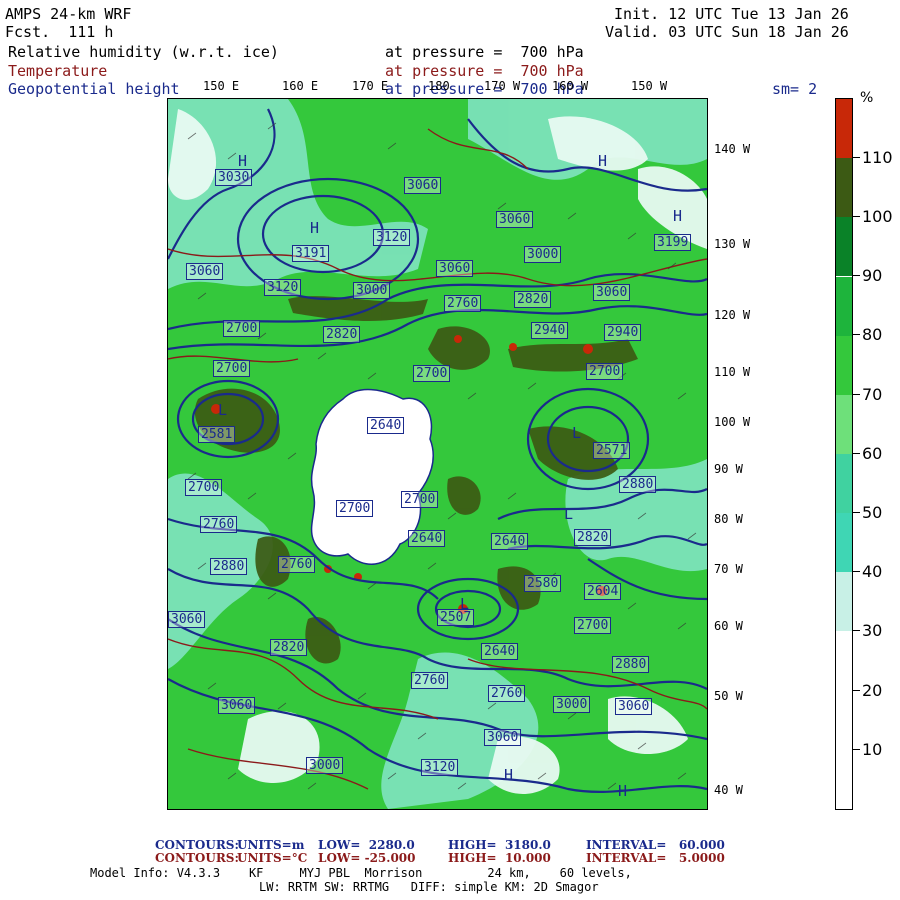 The image size is (900, 900). What do you see at coordinates (311, 253) in the screenshot?
I see `height-label: 3191` at bounding box center [311, 253].